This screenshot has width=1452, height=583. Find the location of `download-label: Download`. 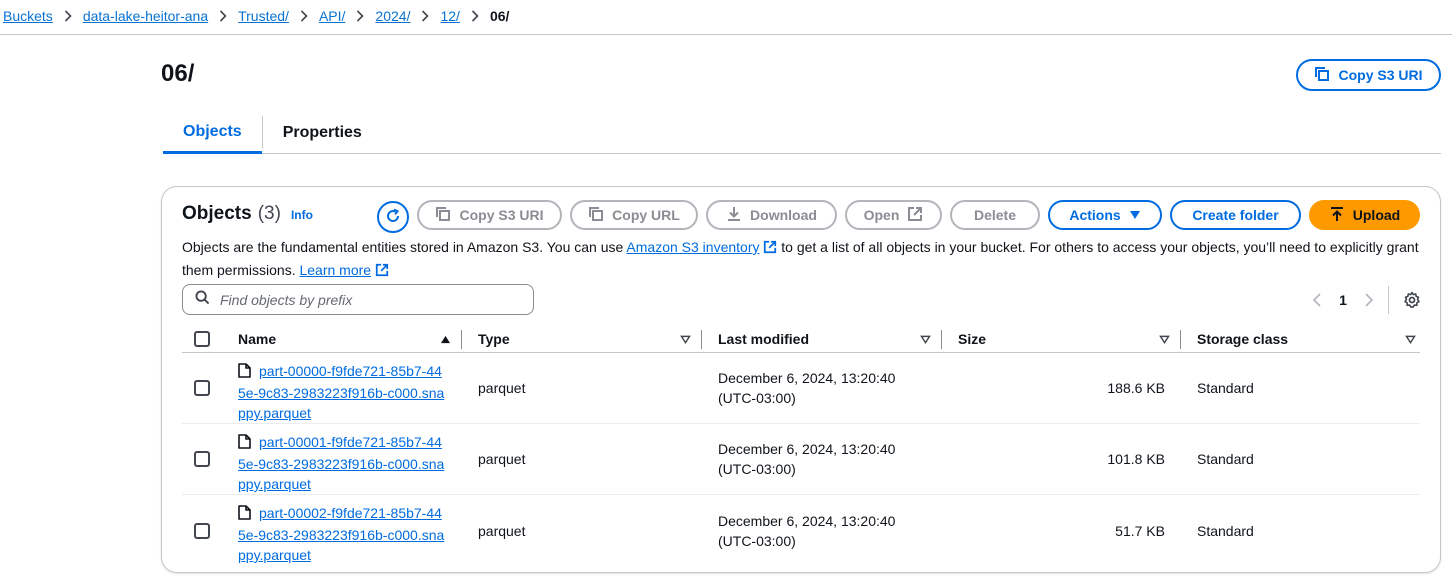

download-label: Download is located at coordinates (783, 215).